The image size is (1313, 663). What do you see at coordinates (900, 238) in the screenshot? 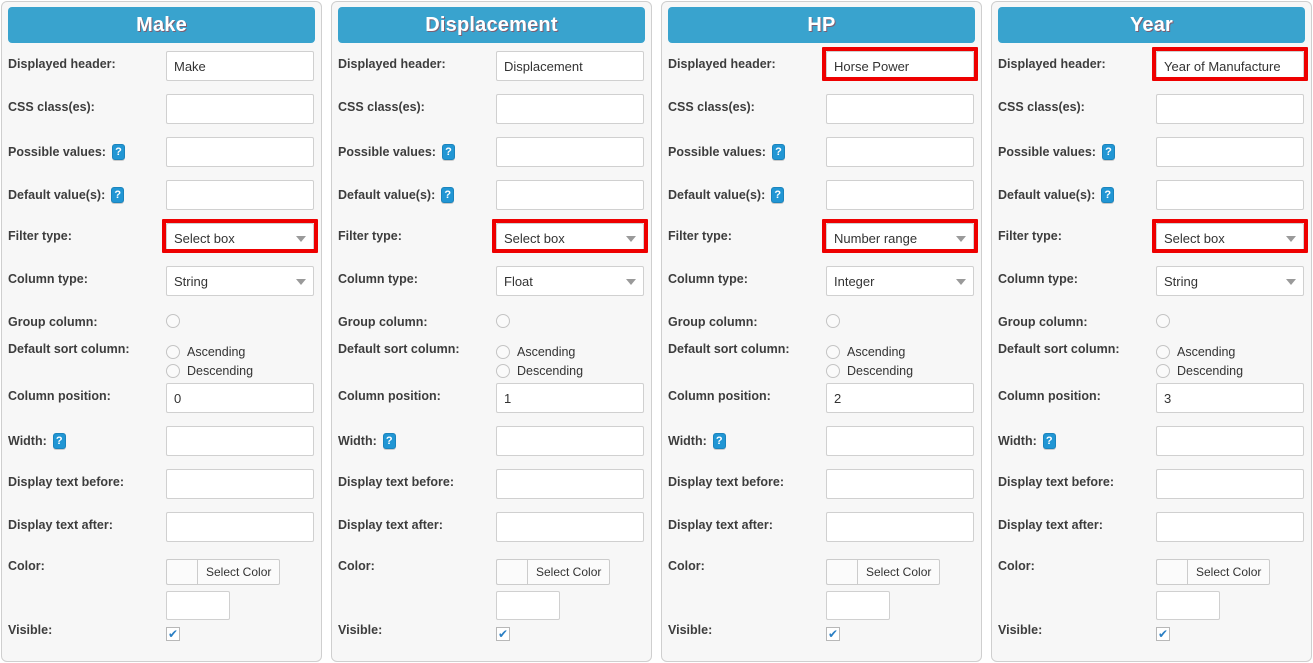
I see `filter_type-select: Number range` at bounding box center [900, 238].